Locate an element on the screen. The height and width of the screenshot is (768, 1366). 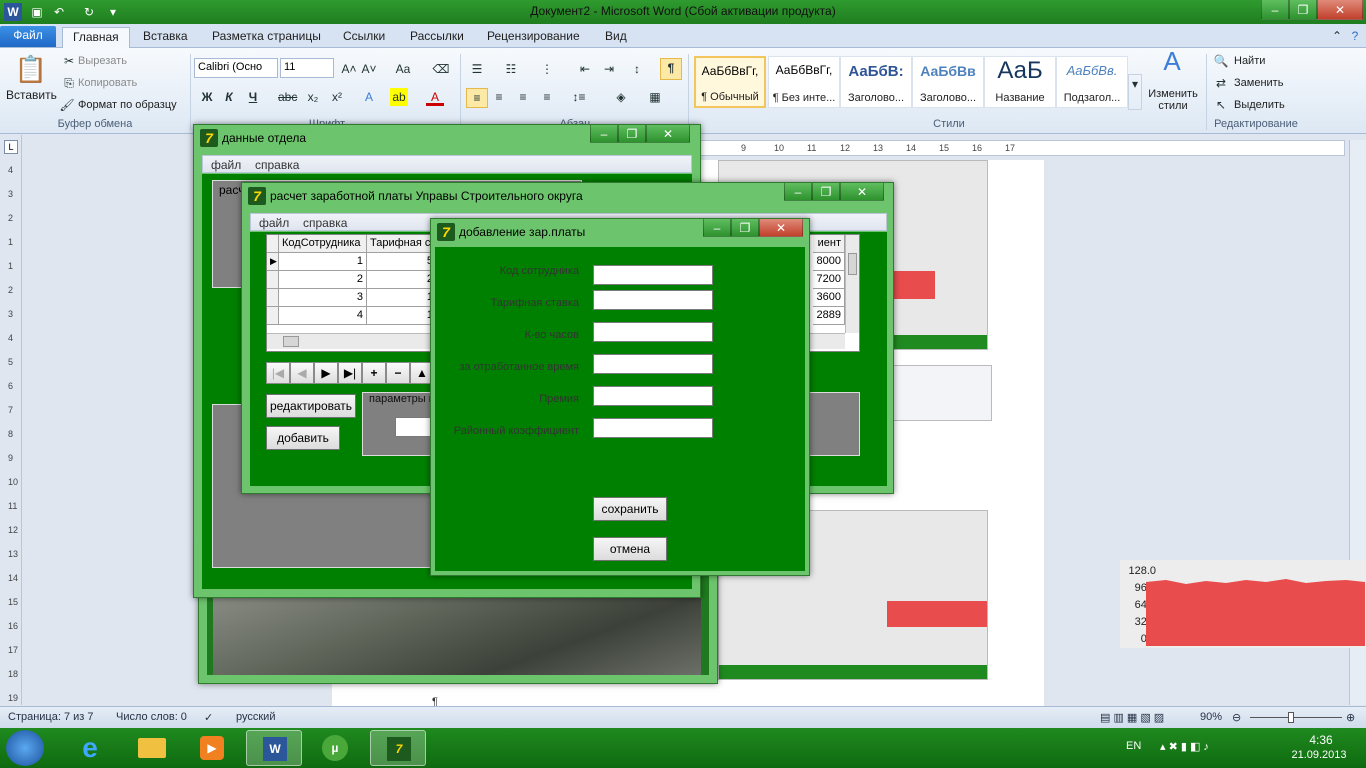
prior-record-icon: ◀ is located at coordinates (302, 373).